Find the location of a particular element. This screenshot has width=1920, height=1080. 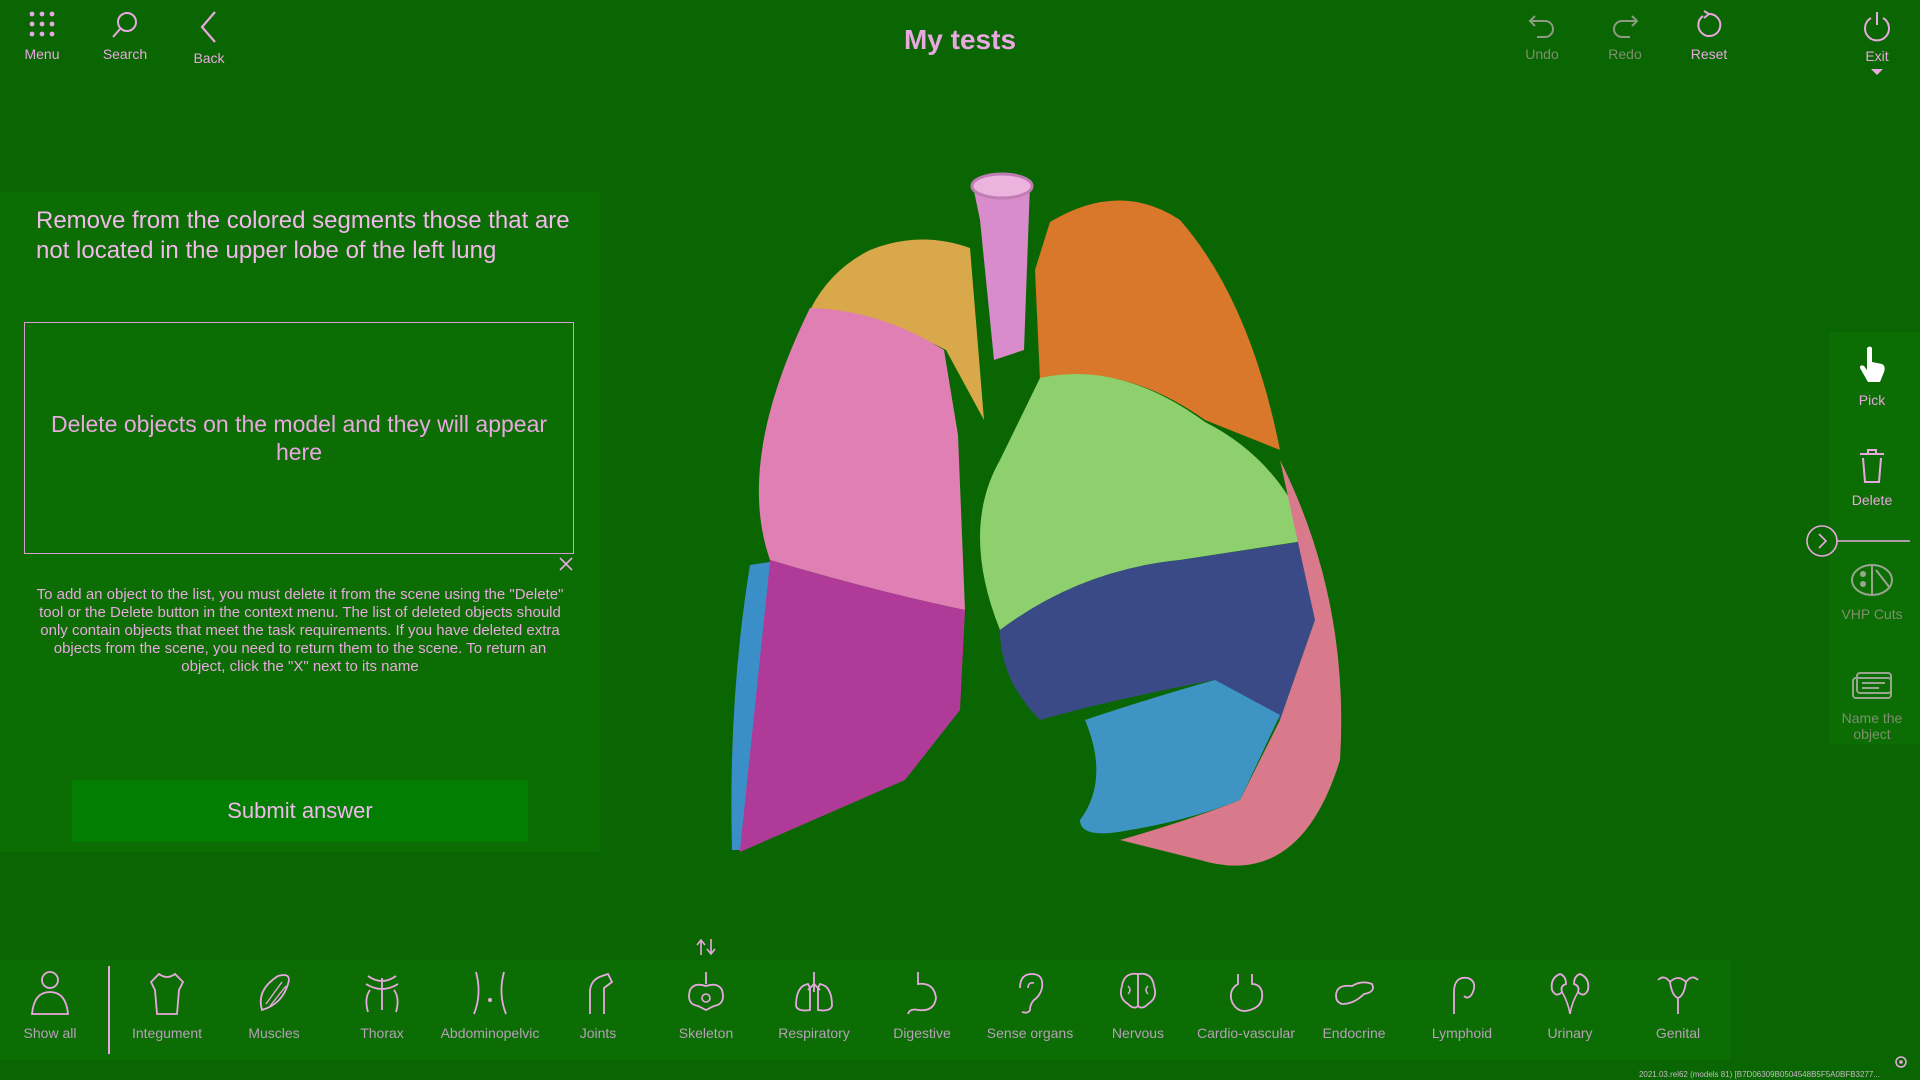

lymph-icon is located at coordinates (1464, 995).